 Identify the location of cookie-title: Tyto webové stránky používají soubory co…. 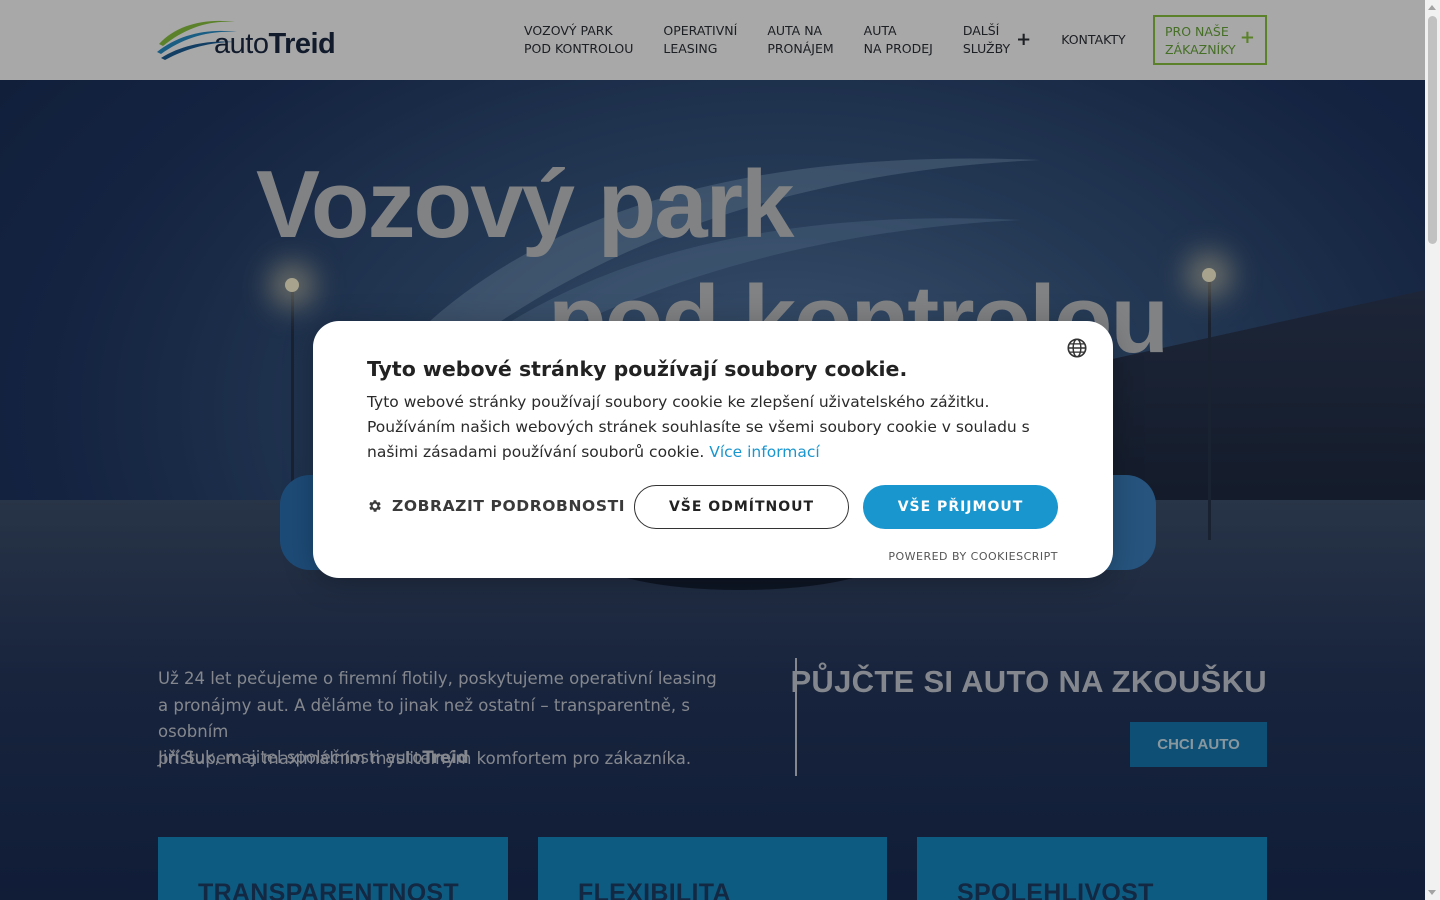
(637, 369).